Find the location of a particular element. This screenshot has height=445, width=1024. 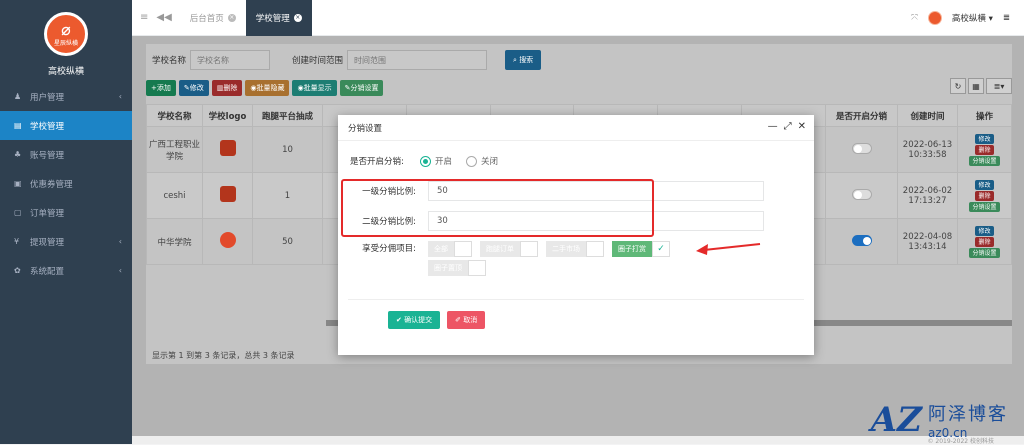

enable-on-radio: 开启 is located at coordinates (436, 161).